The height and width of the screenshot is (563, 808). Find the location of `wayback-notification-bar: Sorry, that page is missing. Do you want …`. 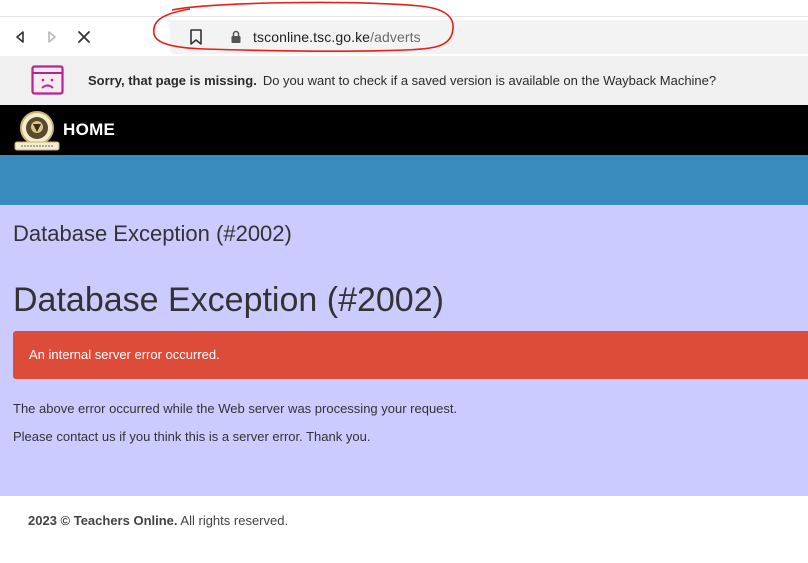

wayback-notification-bar: Sorry, that page is missing. Do you want … is located at coordinates (404, 80).